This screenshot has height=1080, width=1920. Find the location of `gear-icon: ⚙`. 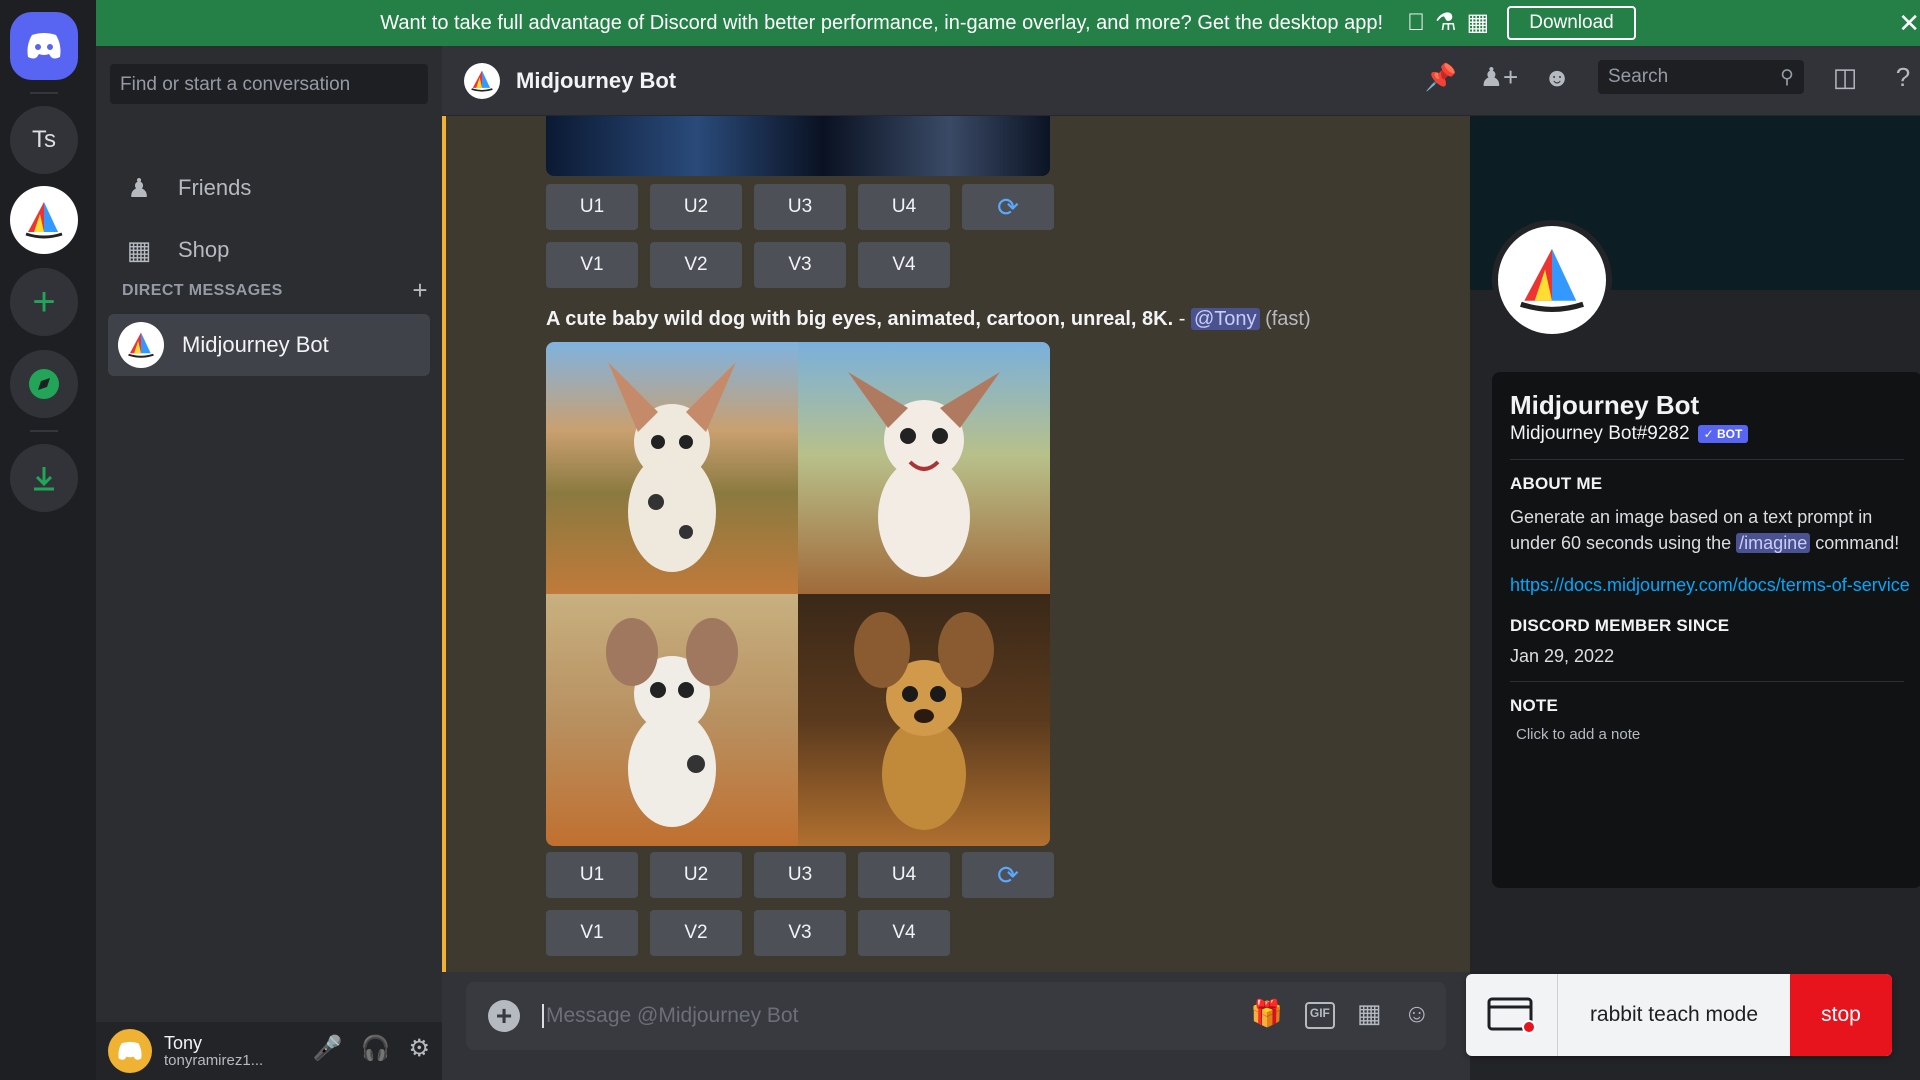

gear-icon: ⚙ is located at coordinates (419, 1048).